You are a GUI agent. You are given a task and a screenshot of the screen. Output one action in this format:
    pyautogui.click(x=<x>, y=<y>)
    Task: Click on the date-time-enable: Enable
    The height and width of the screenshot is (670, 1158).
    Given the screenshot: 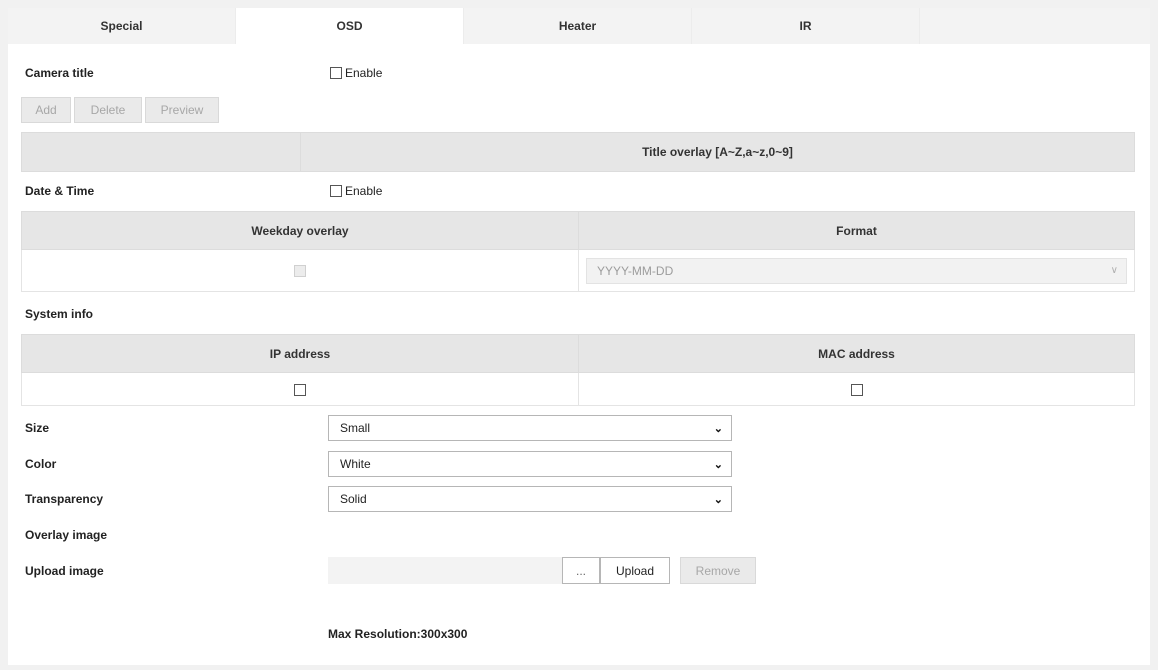 What is the action you would take?
    pyautogui.click(x=356, y=191)
    